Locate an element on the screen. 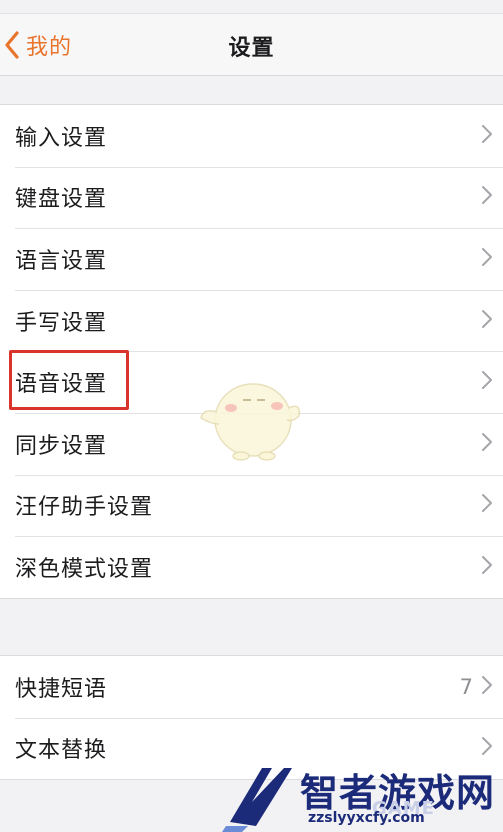 The width and height of the screenshot is (503, 832). settings-item-assistant: 汪仔助手设置 is located at coordinates (251, 505).